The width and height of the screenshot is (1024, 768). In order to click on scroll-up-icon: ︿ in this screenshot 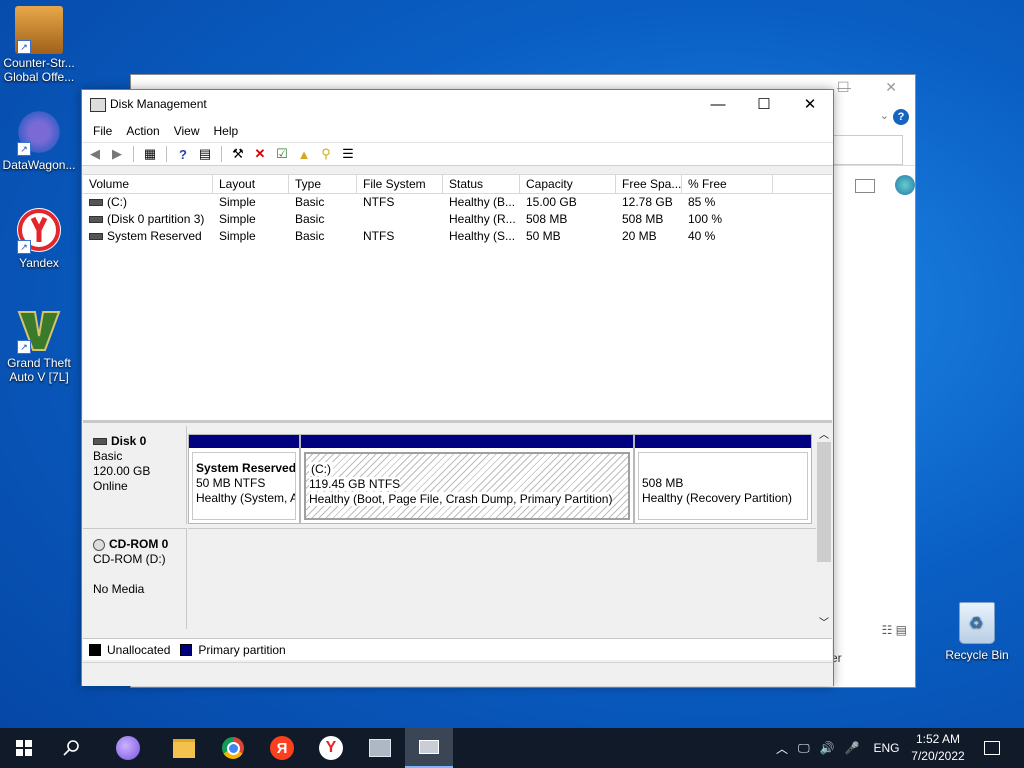, I will do `click(824, 433)`.